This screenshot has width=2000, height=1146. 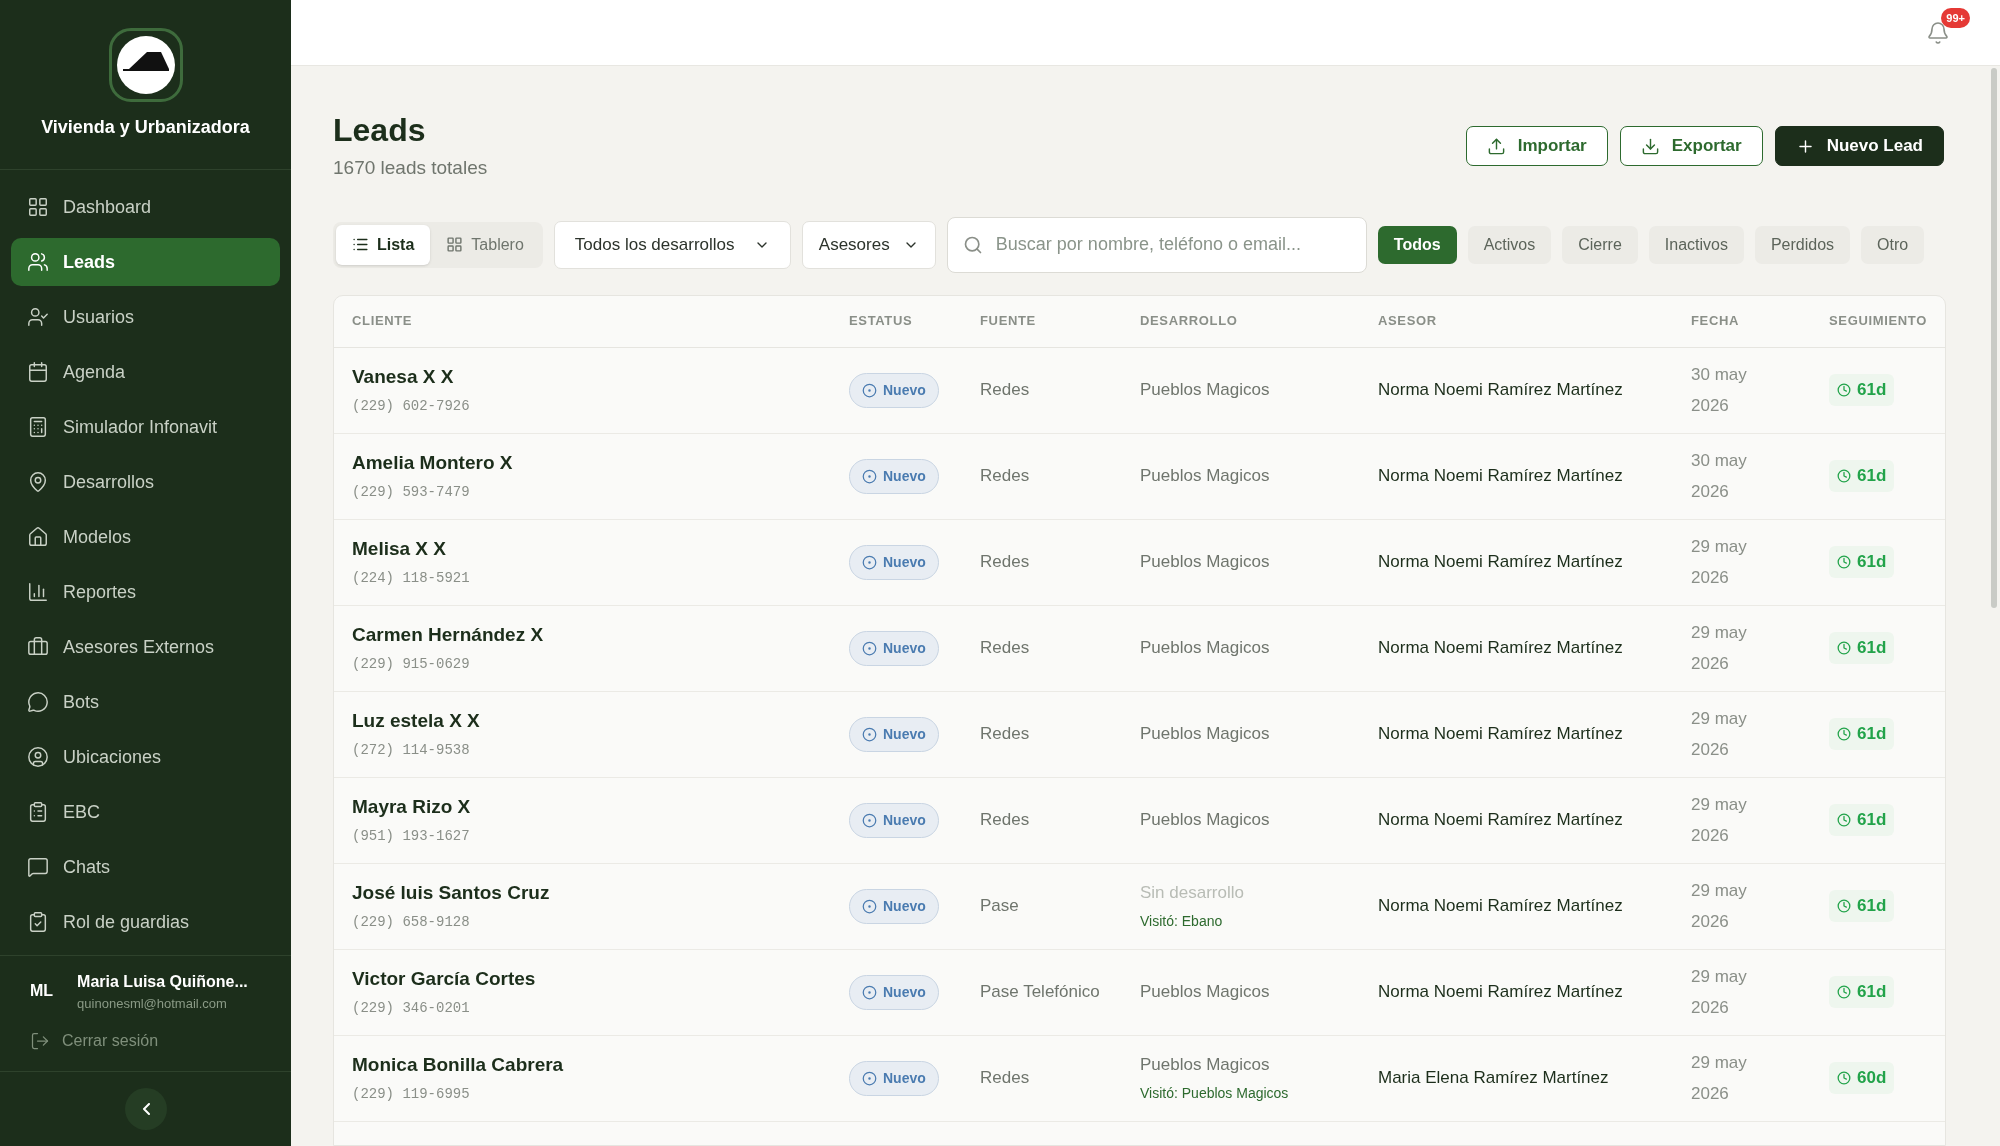 I want to click on status-tab: Todos, so click(x=1417, y=244).